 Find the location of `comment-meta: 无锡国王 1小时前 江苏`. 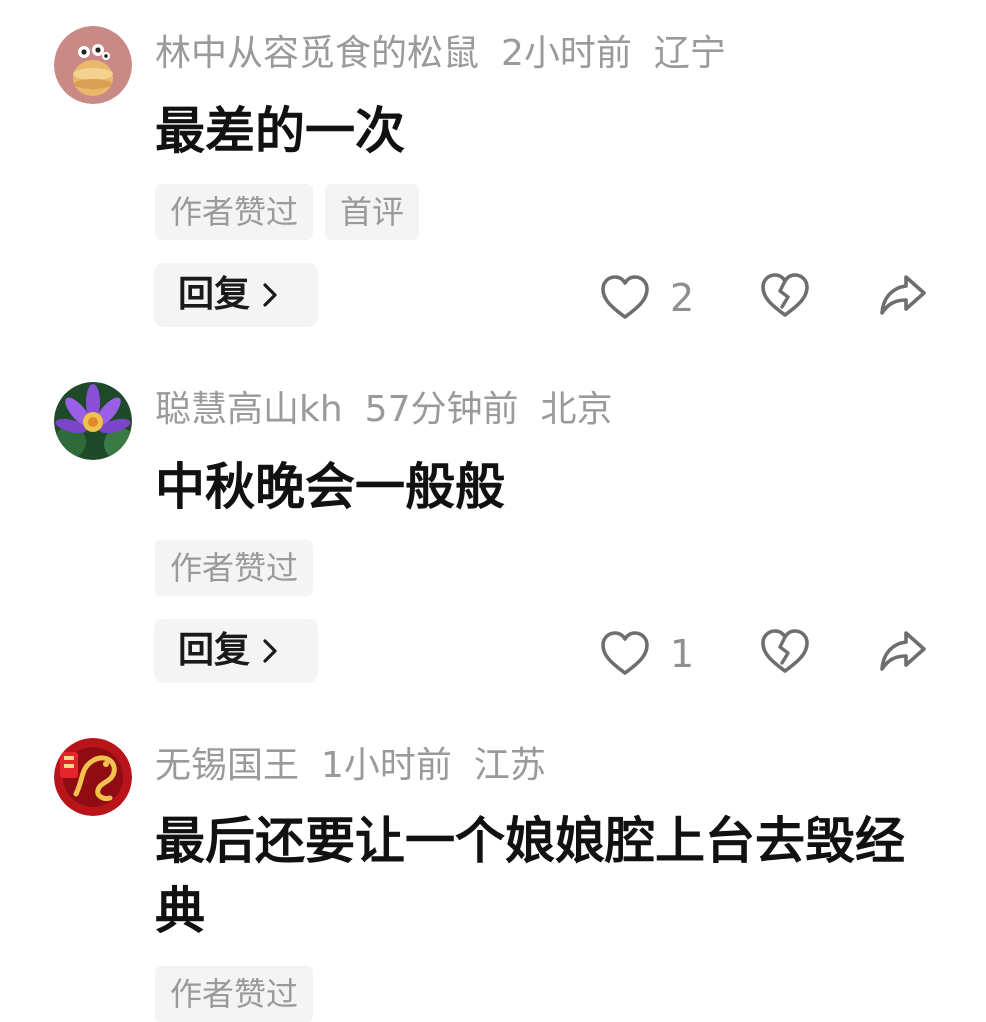

comment-meta: 无锡国王 1小时前 江苏 is located at coordinates (361, 766).